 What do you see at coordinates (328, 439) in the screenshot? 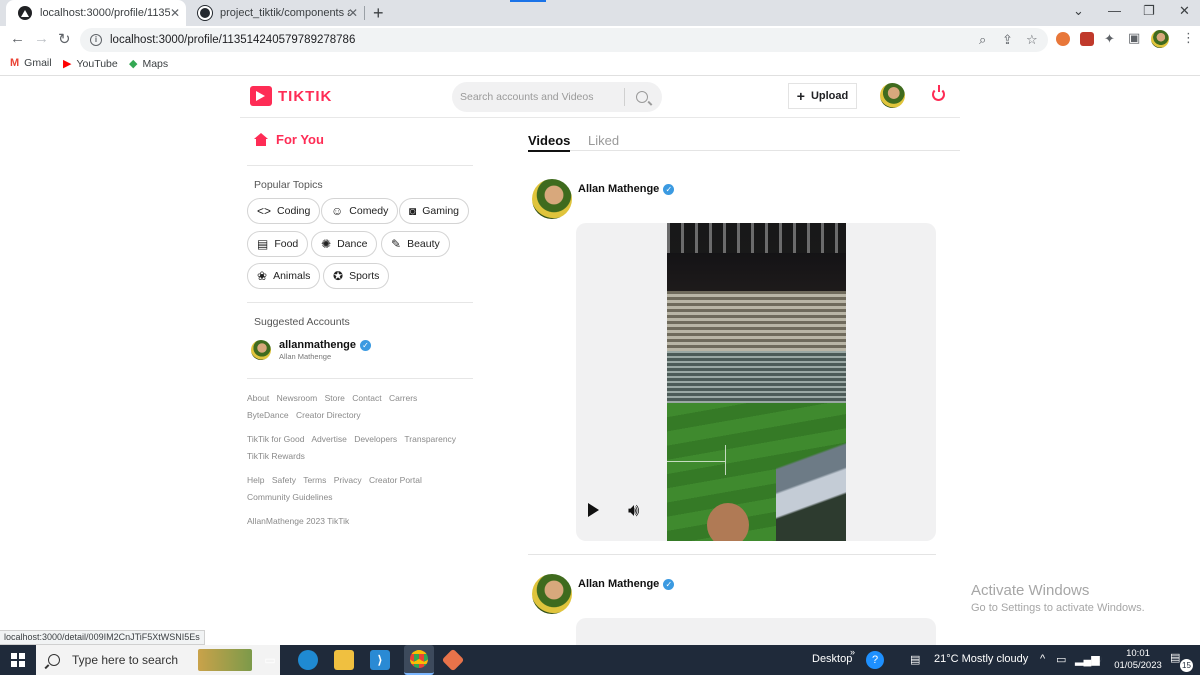
I see `footer-link: Advertise` at bounding box center [328, 439].